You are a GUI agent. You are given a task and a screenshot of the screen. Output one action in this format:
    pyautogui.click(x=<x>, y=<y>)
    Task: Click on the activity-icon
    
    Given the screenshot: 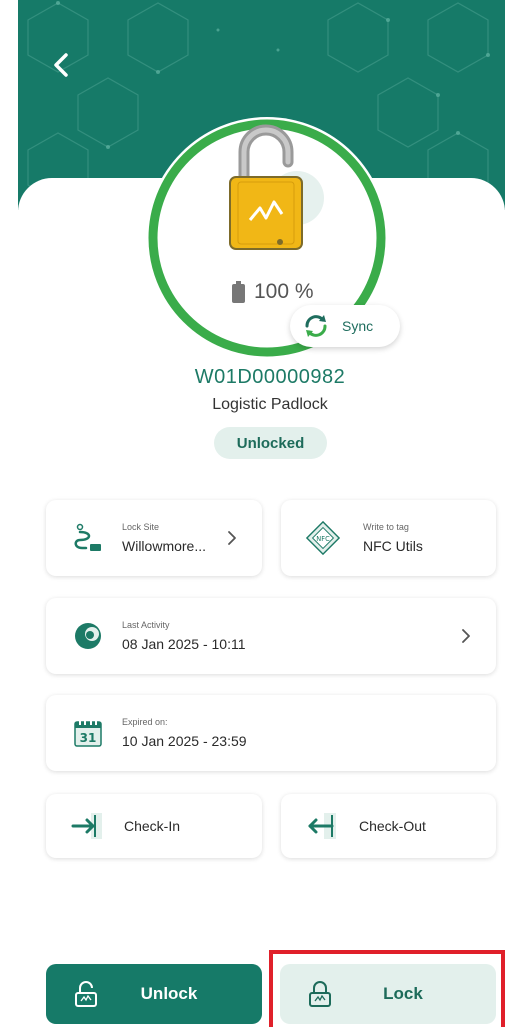 What is the action you would take?
    pyautogui.click(x=88, y=636)
    